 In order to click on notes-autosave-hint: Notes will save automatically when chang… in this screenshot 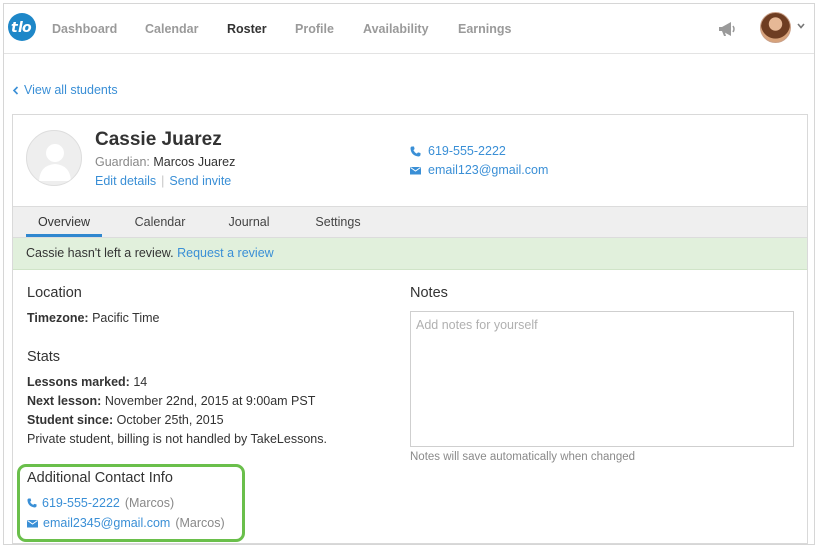, I will do `click(523, 457)`.